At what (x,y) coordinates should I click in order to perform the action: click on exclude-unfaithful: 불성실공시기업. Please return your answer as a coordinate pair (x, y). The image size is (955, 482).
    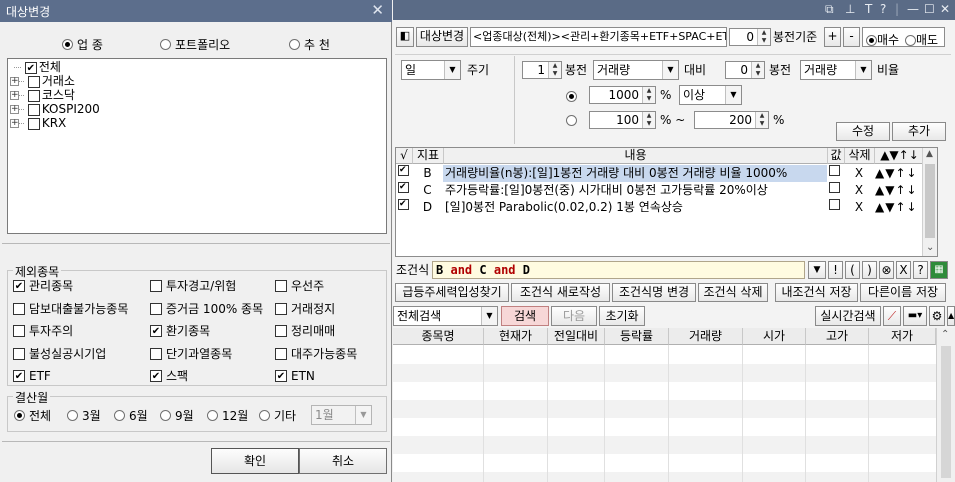
    Looking at the image, I should click on (59, 353).